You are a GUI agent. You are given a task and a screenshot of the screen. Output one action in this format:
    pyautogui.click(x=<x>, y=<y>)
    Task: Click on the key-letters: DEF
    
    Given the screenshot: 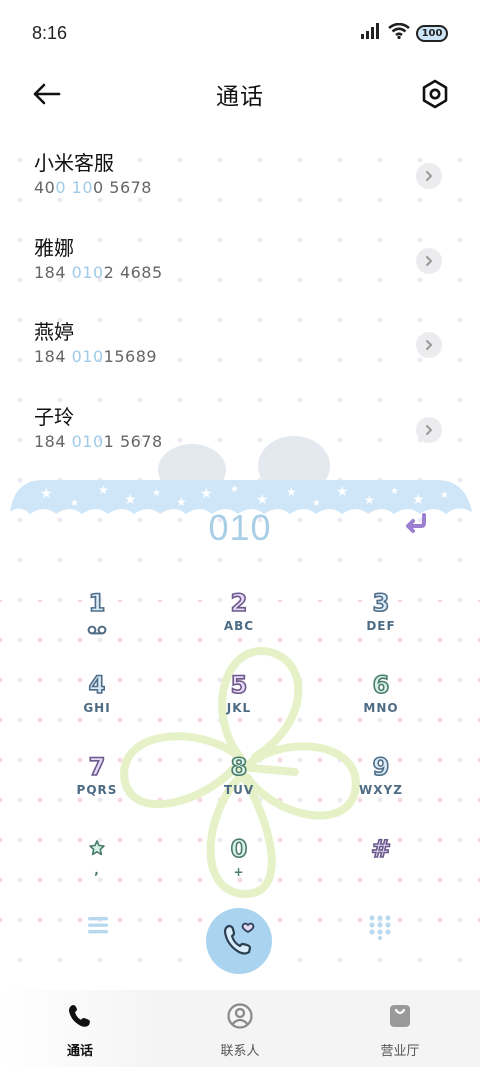 What is the action you would take?
    pyautogui.click(x=381, y=626)
    